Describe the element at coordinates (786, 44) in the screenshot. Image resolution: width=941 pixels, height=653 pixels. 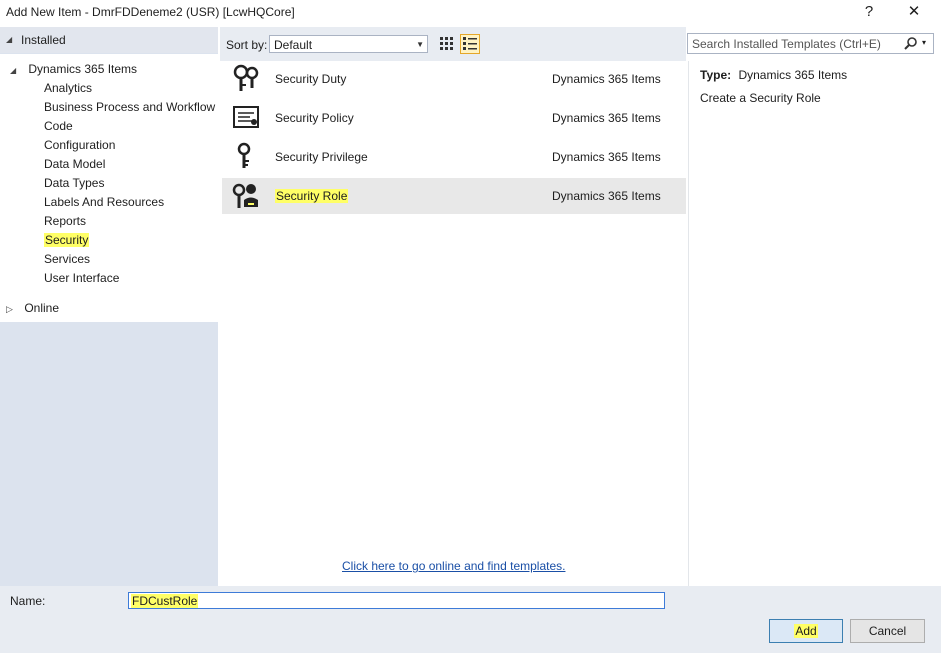
I see `search-placeholder: Search Installed Templates (Ctrl+E)` at that location.